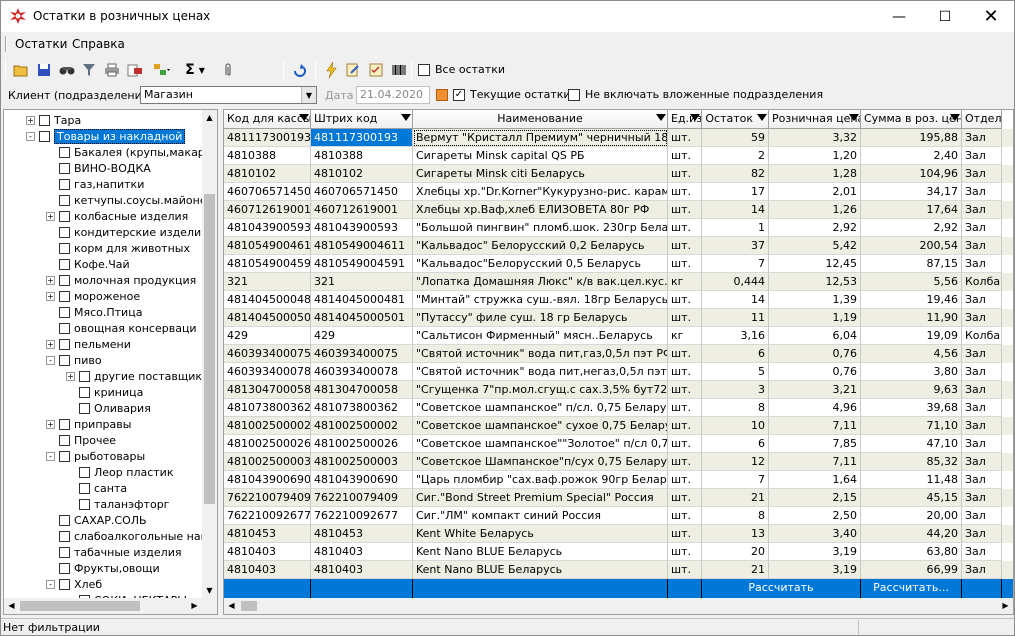 This screenshot has height=636, width=1015. What do you see at coordinates (88, 264) in the screenshot?
I see `tree-item: Кофе.Чай` at bounding box center [88, 264].